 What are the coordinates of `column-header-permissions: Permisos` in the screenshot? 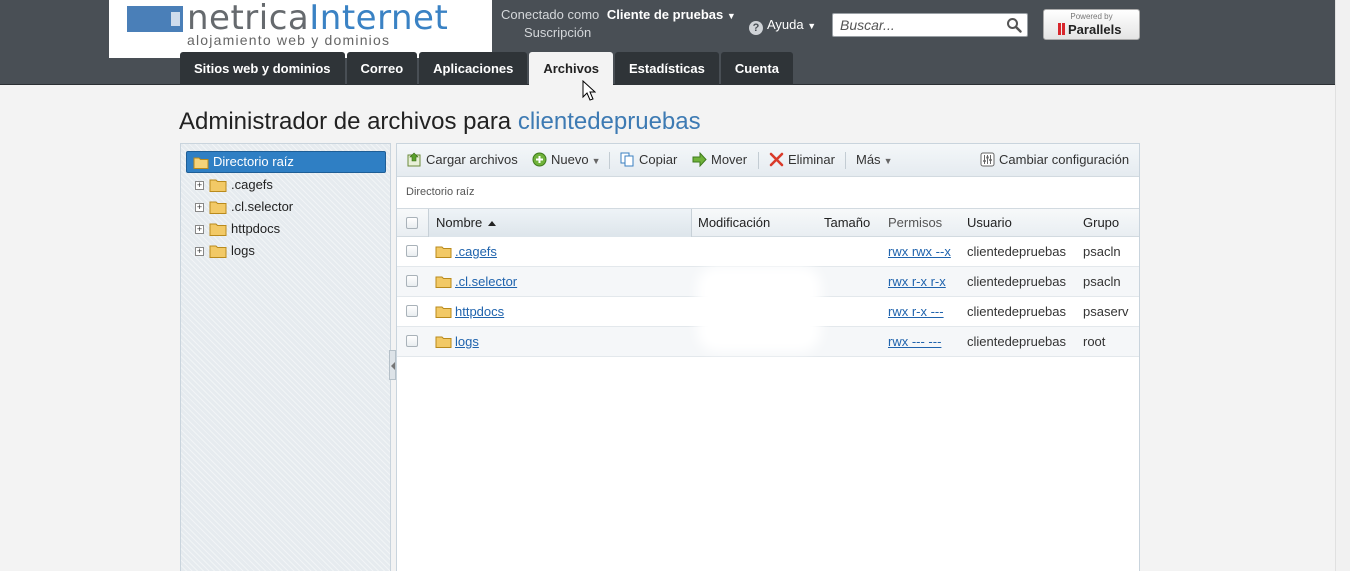 It's located at (915, 223).